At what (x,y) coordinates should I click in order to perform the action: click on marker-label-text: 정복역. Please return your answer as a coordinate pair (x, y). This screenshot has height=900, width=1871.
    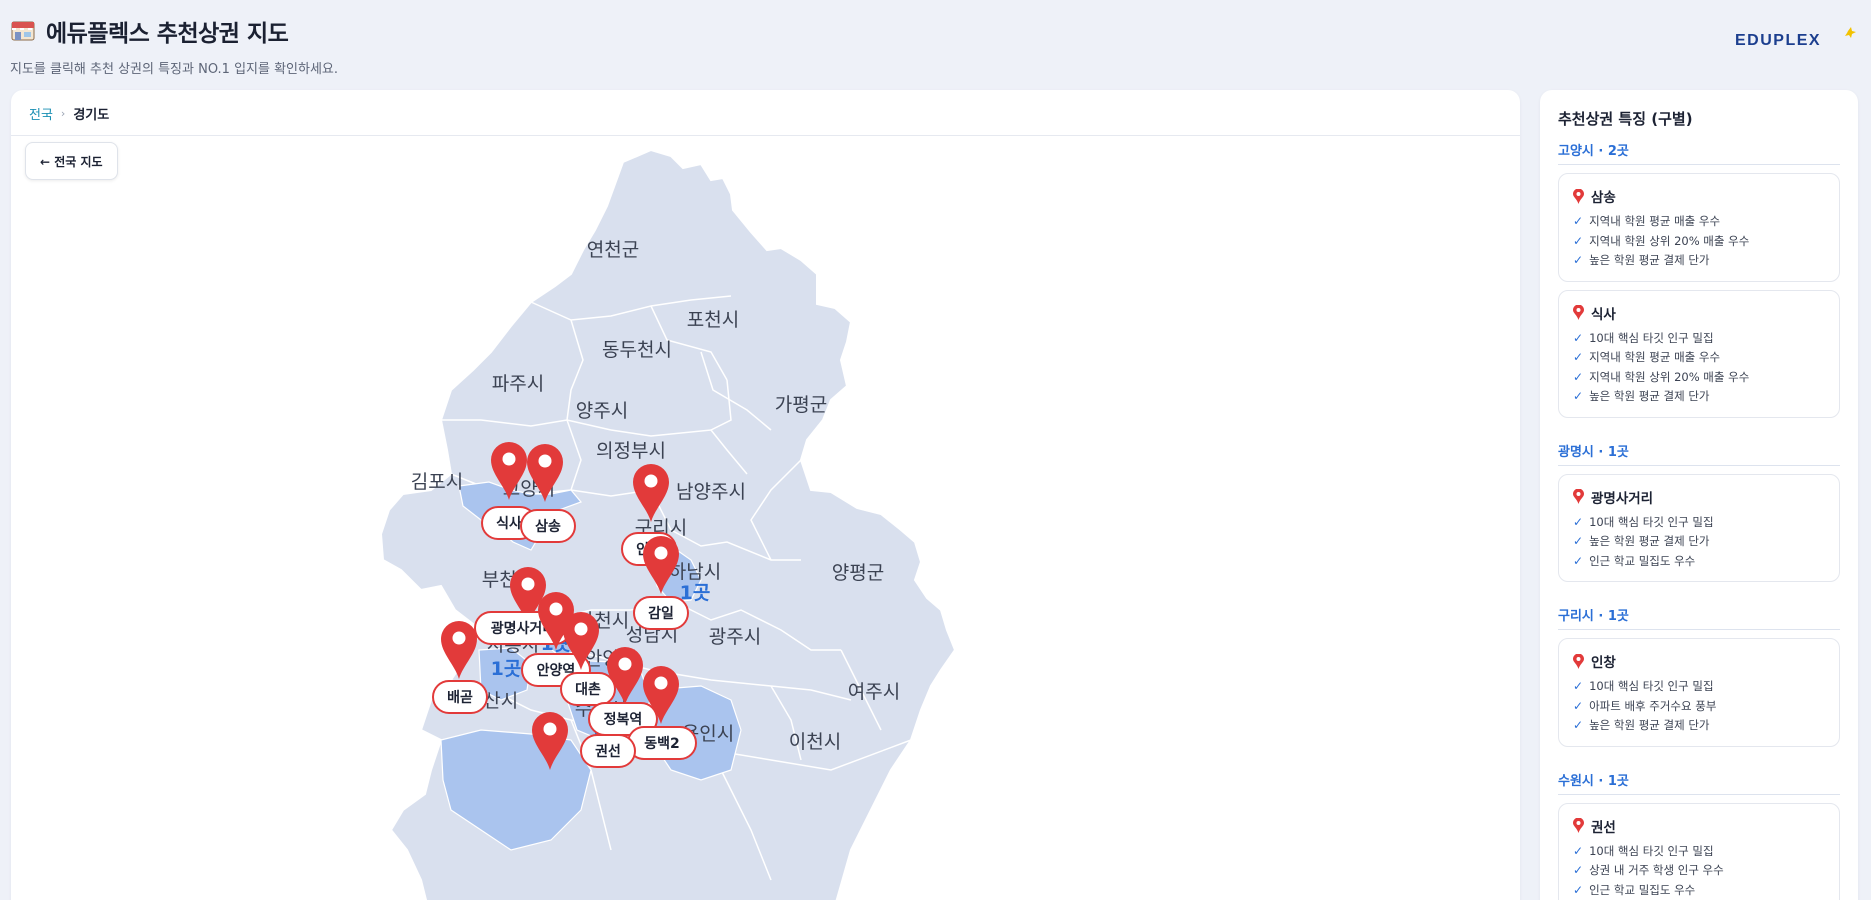
    Looking at the image, I should click on (623, 719).